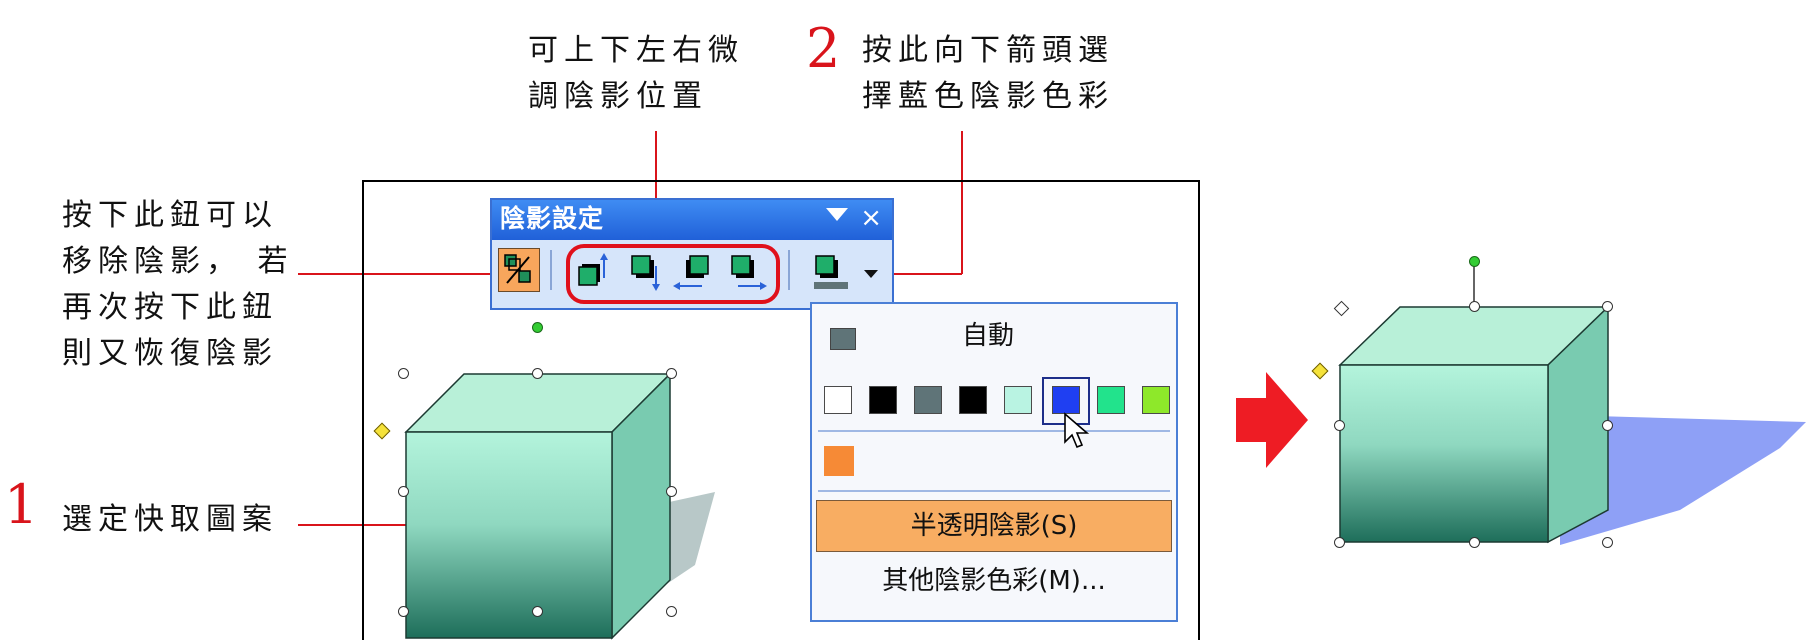  I want to click on recent-color-swatch, so click(839, 461).